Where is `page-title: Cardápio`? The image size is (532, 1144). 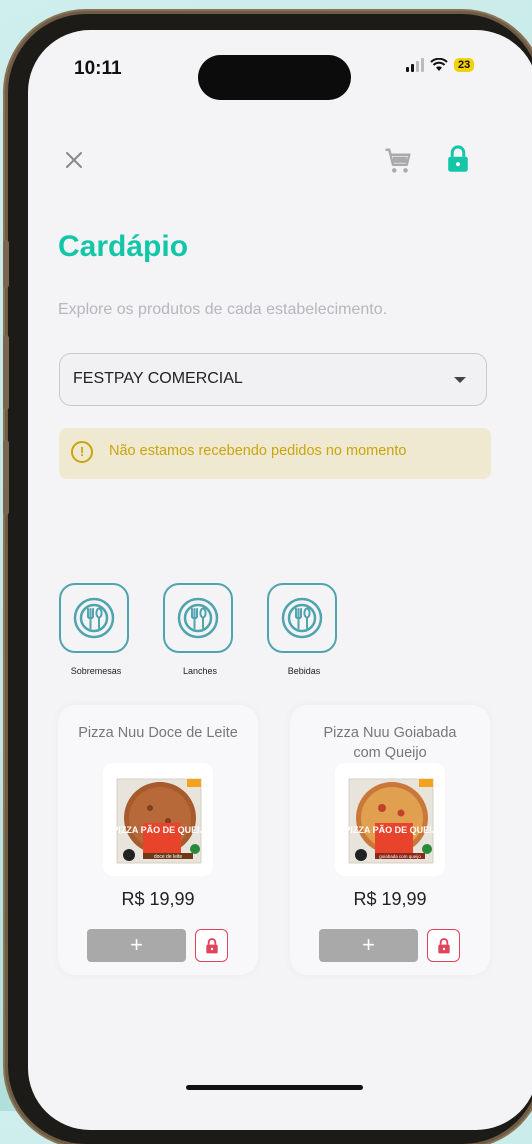
page-title: Cardápio is located at coordinates (123, 246).